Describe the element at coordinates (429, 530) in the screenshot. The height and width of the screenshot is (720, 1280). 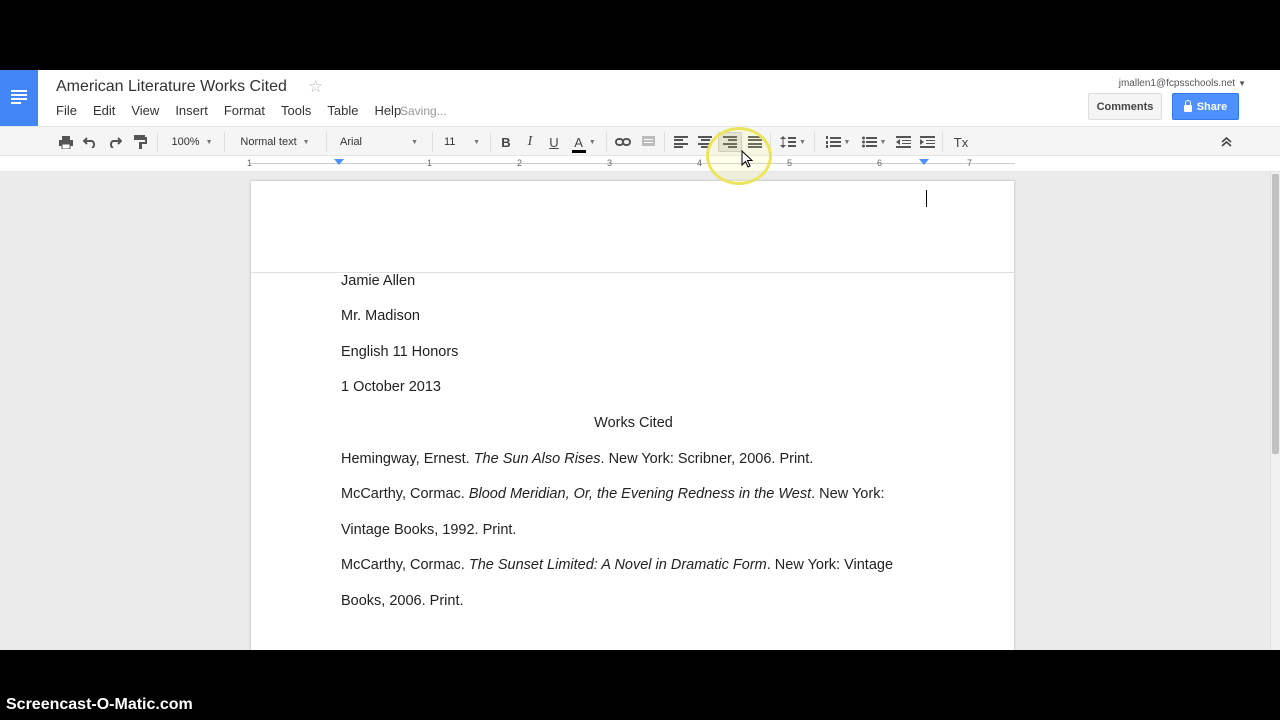
I see `citation-continuation: Vintage Books, 1992. Print.` at that location.